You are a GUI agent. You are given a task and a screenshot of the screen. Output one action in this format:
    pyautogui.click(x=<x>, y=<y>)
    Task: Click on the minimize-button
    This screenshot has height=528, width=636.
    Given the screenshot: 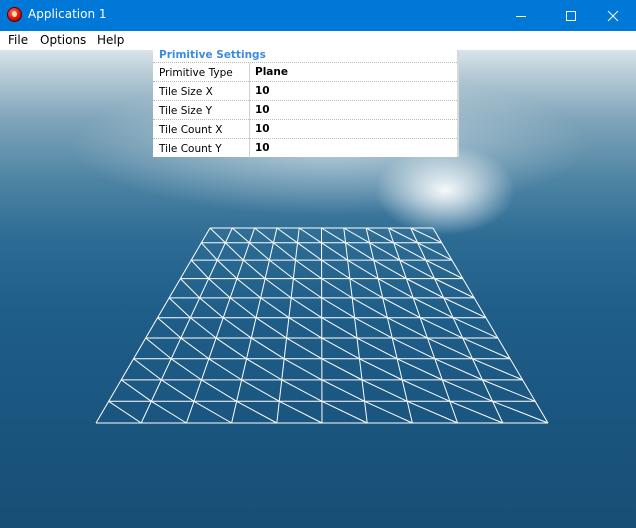 What is the action you would take?
    pyautogui.click(x=521, y=15)
    